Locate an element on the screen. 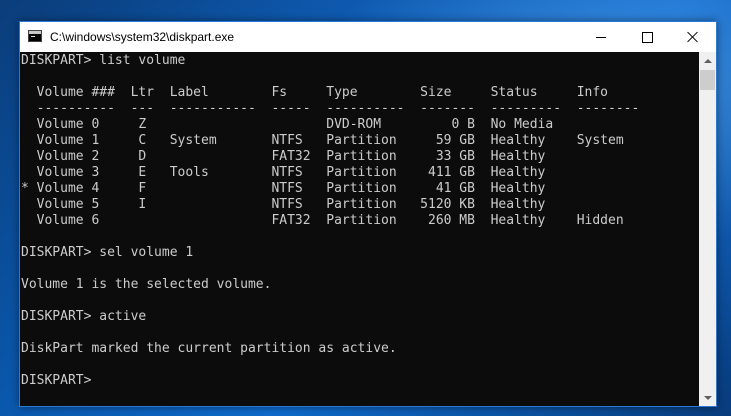 This screenshot has height=416, width=731. console-app-icon is located at coordinates (35, 36).